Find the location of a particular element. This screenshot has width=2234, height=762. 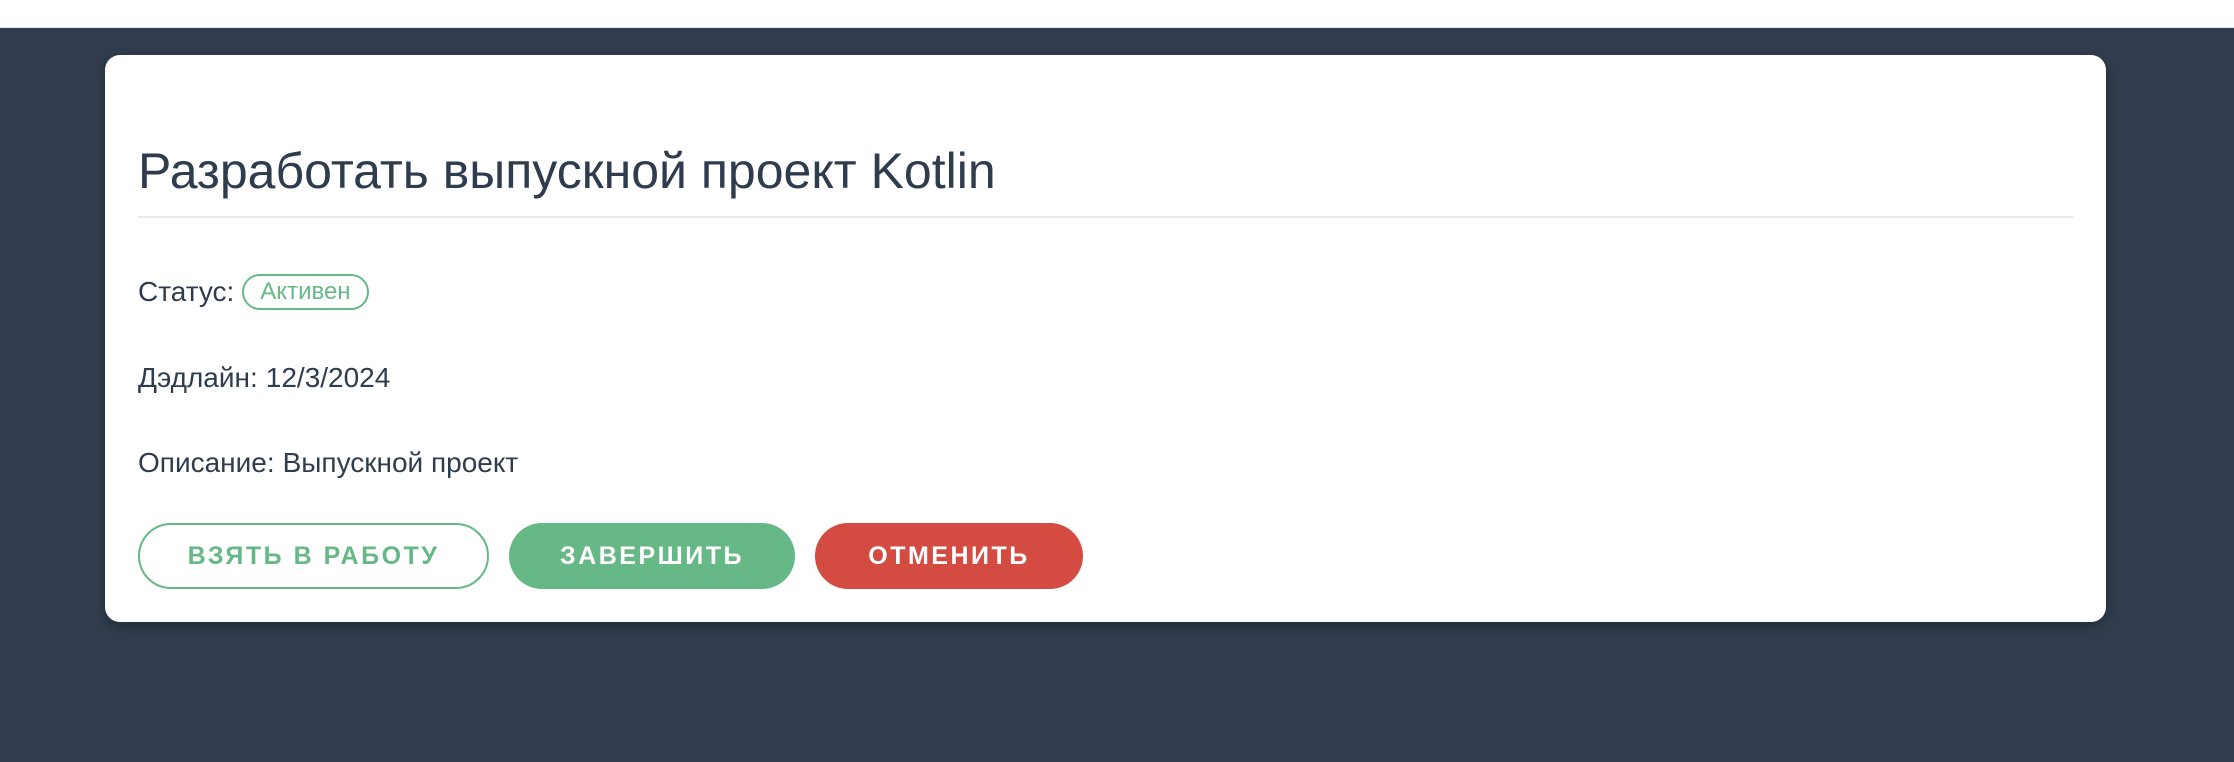

status-badge: Активен is located at coordinates (305, 292).